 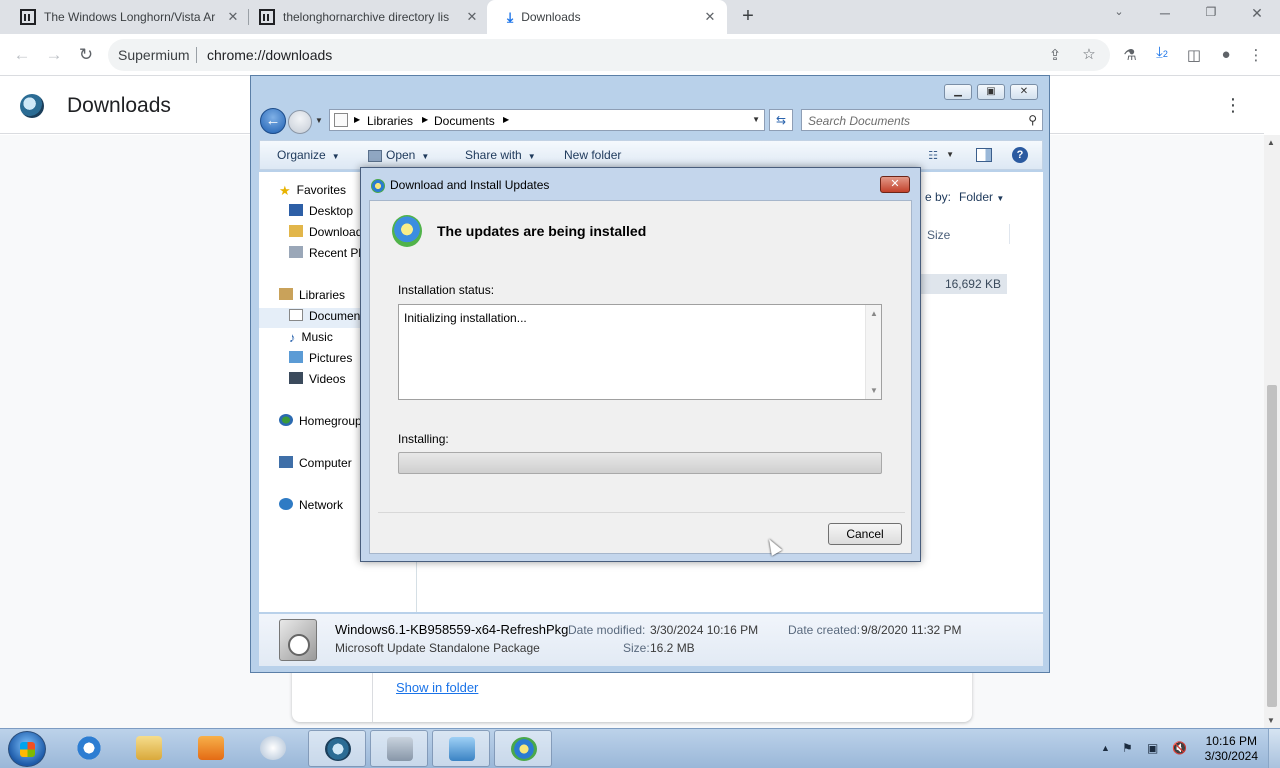 I want to click on more-actions-icon: ⋮, so click(x=1233, y=105).